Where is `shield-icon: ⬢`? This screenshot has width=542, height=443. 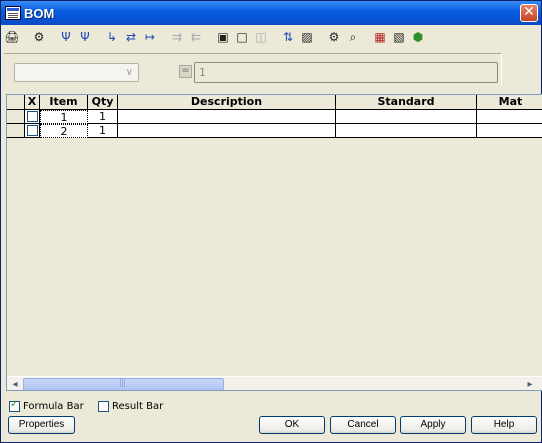 shield-icon: ⬢ is located at coordinates (418, 37).